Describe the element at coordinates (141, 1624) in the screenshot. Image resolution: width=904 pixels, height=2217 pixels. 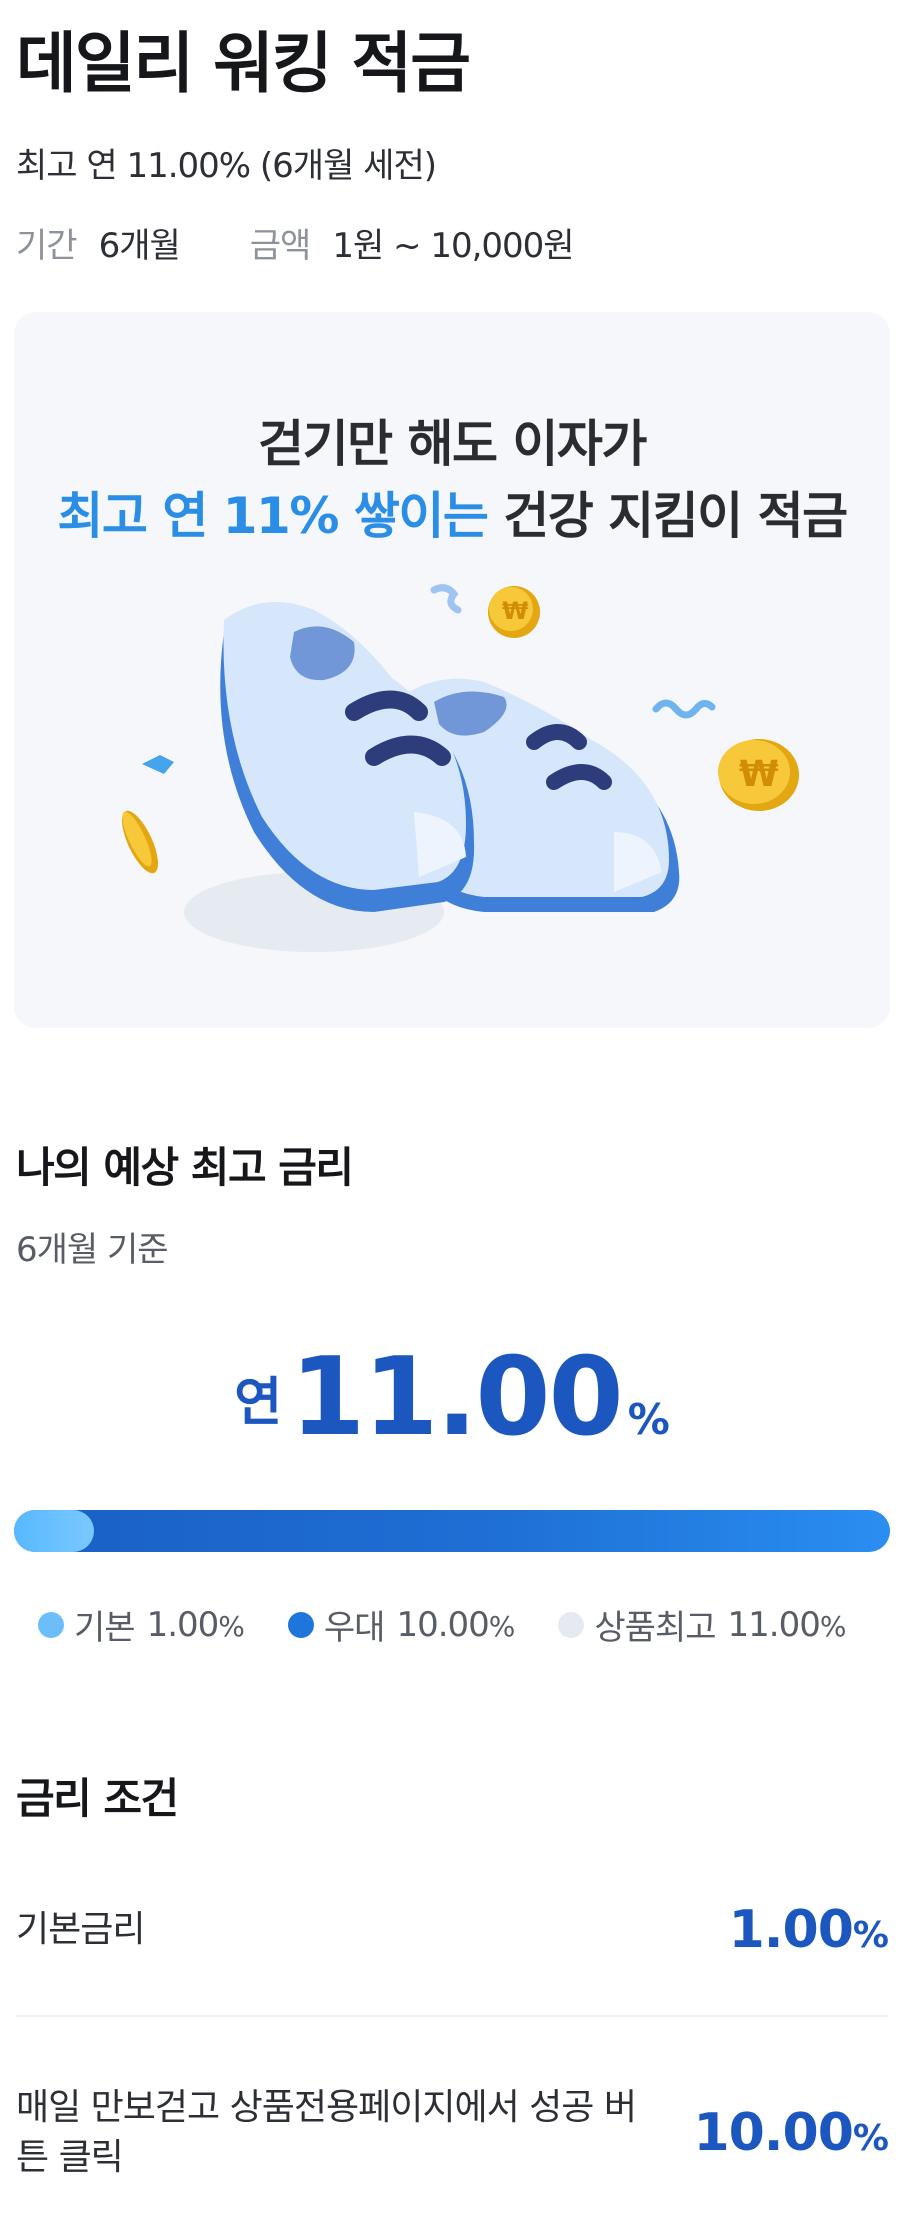
I see `legend-item: 기본 1.00%` at that location.